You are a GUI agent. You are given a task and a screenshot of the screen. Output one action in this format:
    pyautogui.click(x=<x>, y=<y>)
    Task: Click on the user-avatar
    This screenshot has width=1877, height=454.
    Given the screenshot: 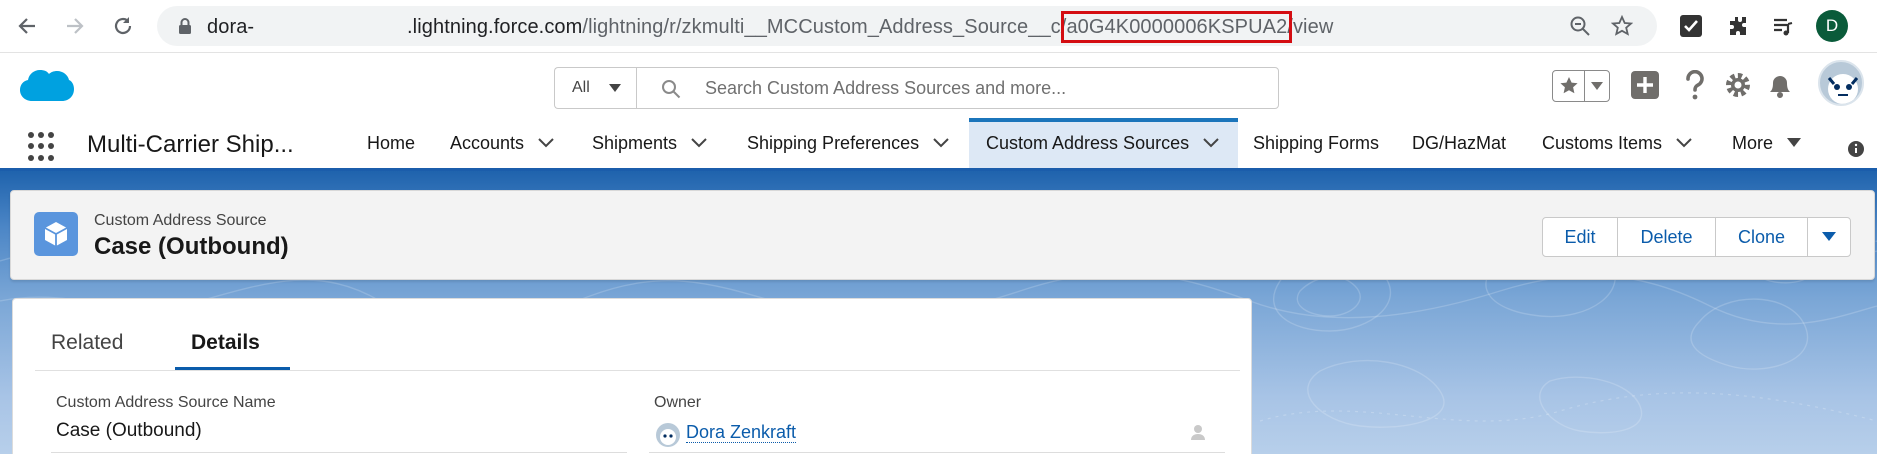 What is the action you would take?
    pyautogui.click(x=1841, y=83)
    